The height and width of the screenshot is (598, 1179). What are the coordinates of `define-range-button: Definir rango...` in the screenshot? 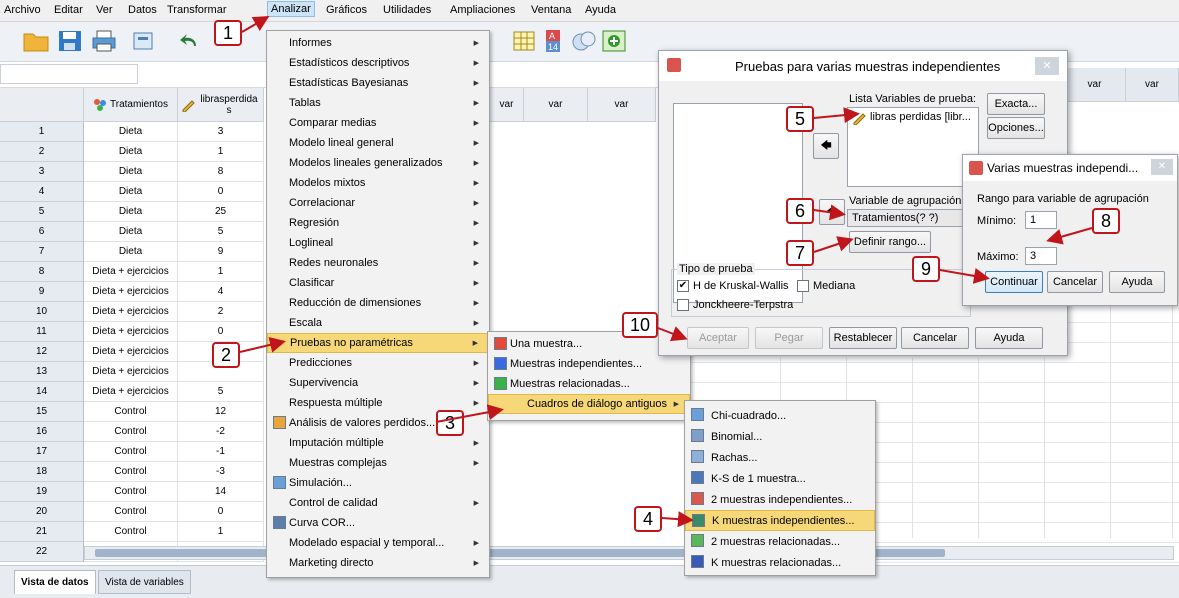 It's located at (890, 242).